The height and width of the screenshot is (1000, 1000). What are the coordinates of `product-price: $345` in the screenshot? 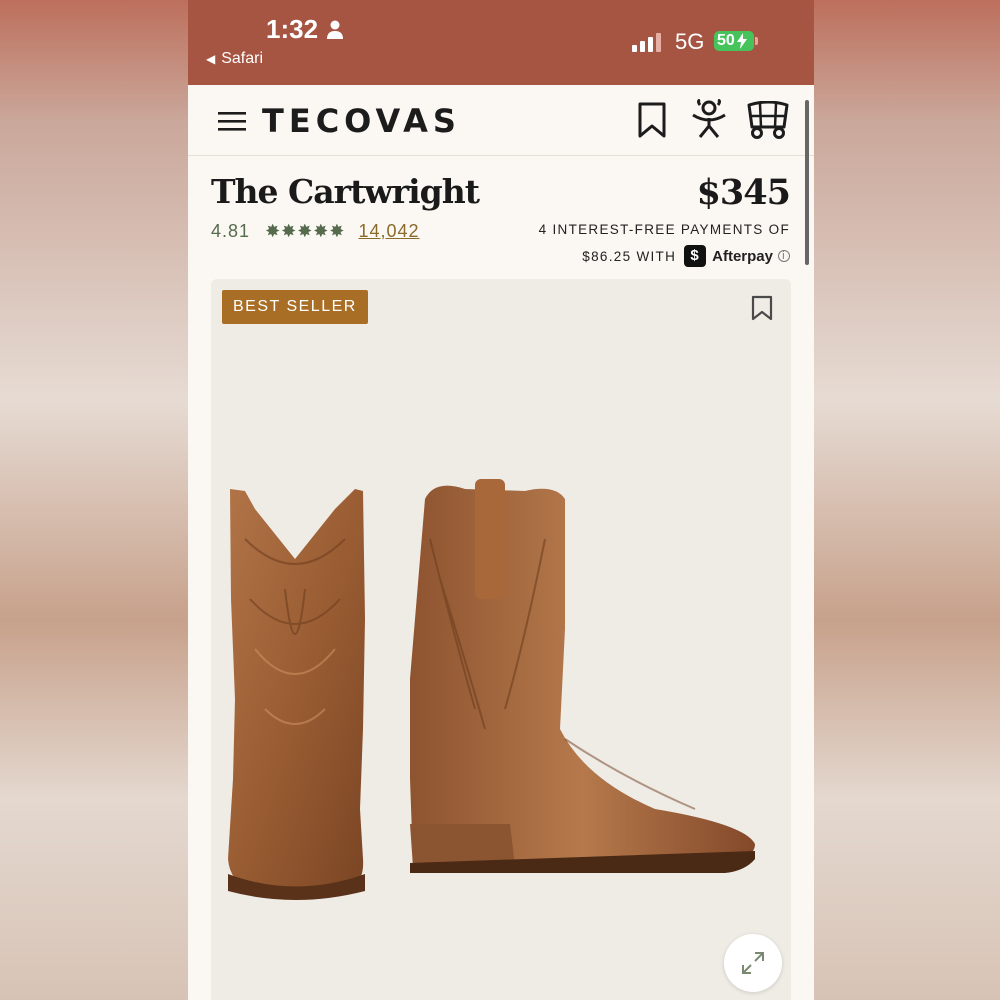 It's located at (743, 192).